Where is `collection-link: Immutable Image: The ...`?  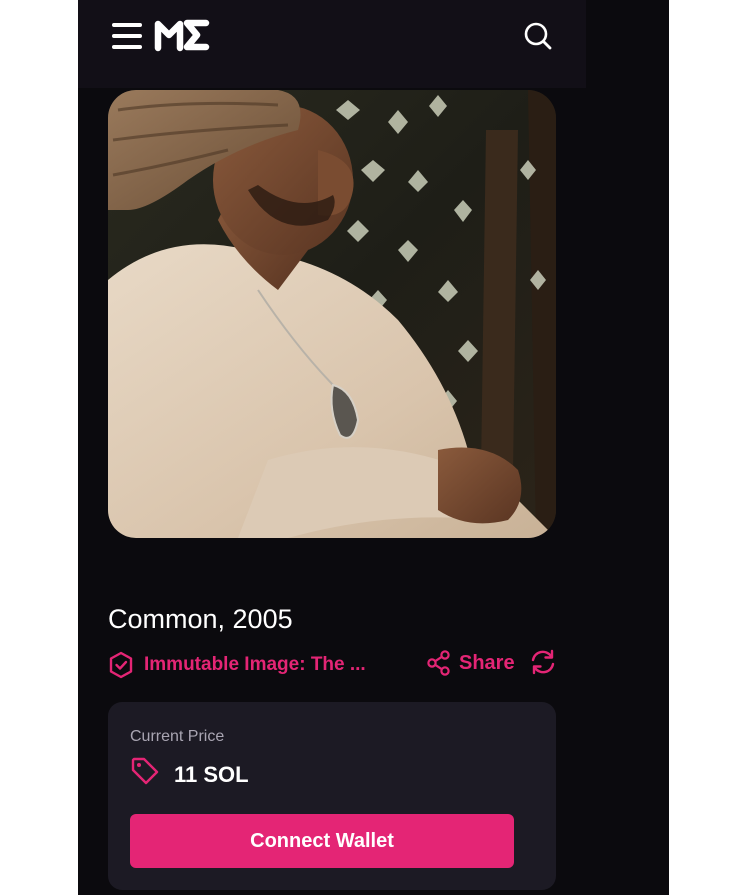
collection-link: Immutable Image: The ... is located at coordinates (237, 665).